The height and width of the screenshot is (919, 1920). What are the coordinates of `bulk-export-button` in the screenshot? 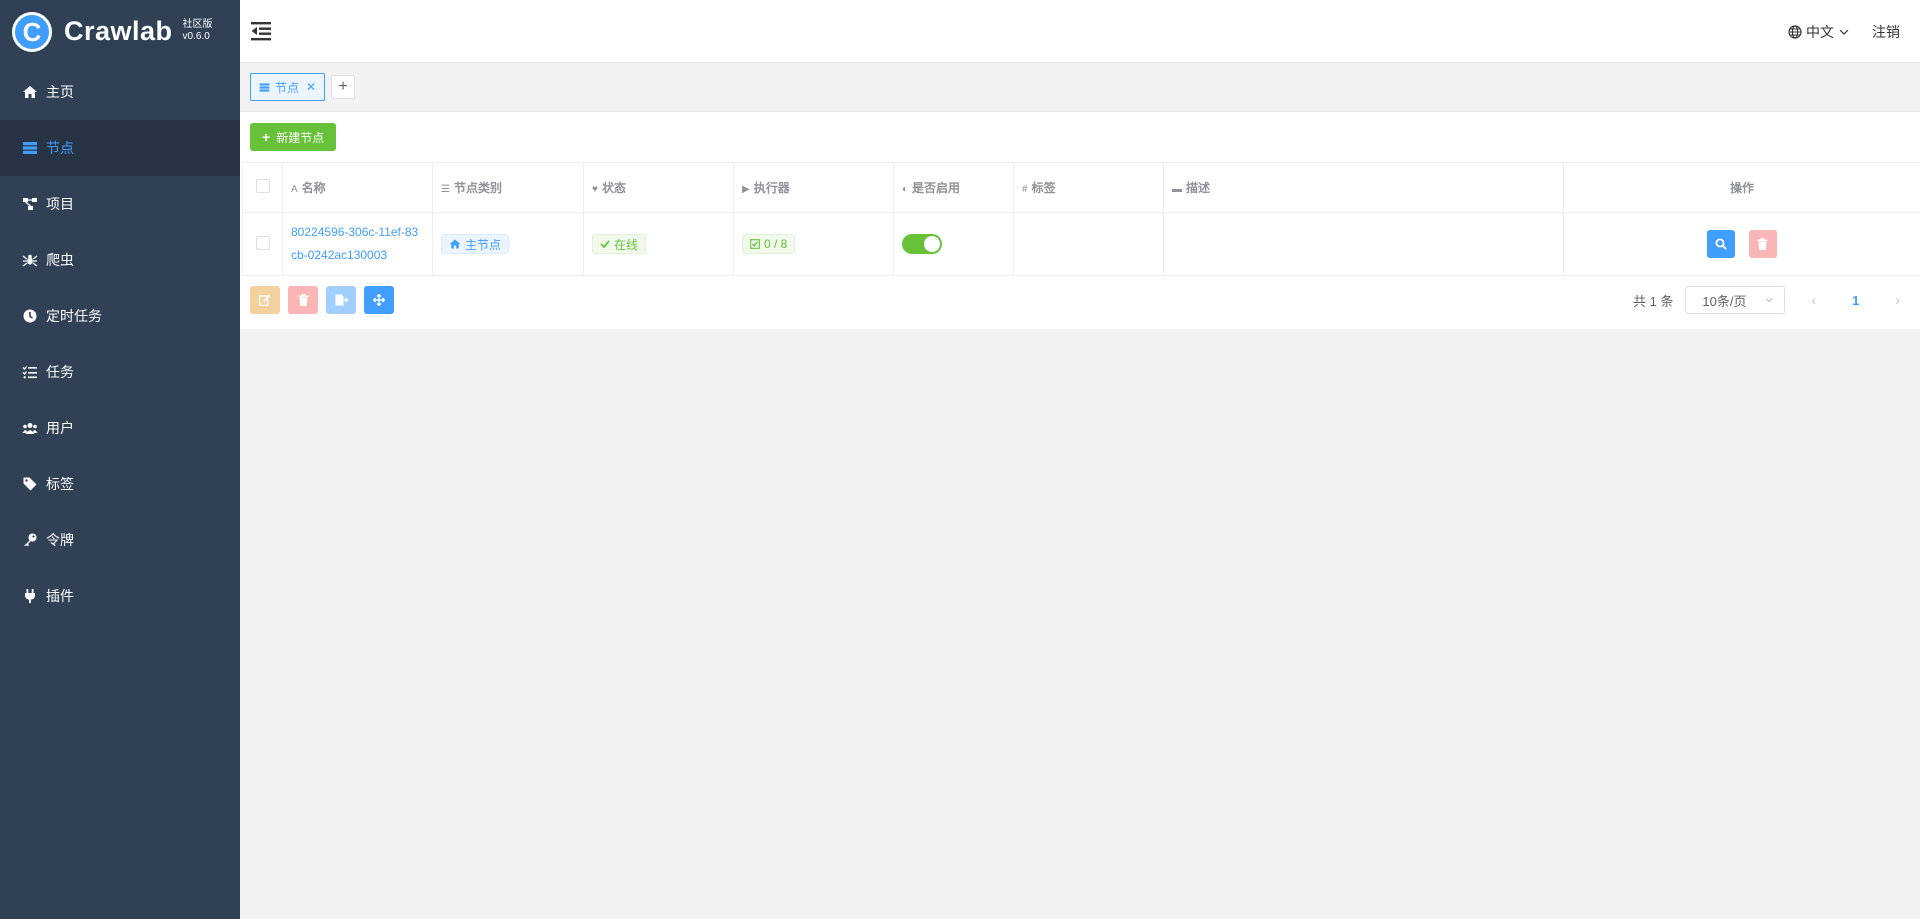 It's located at (341, 300).